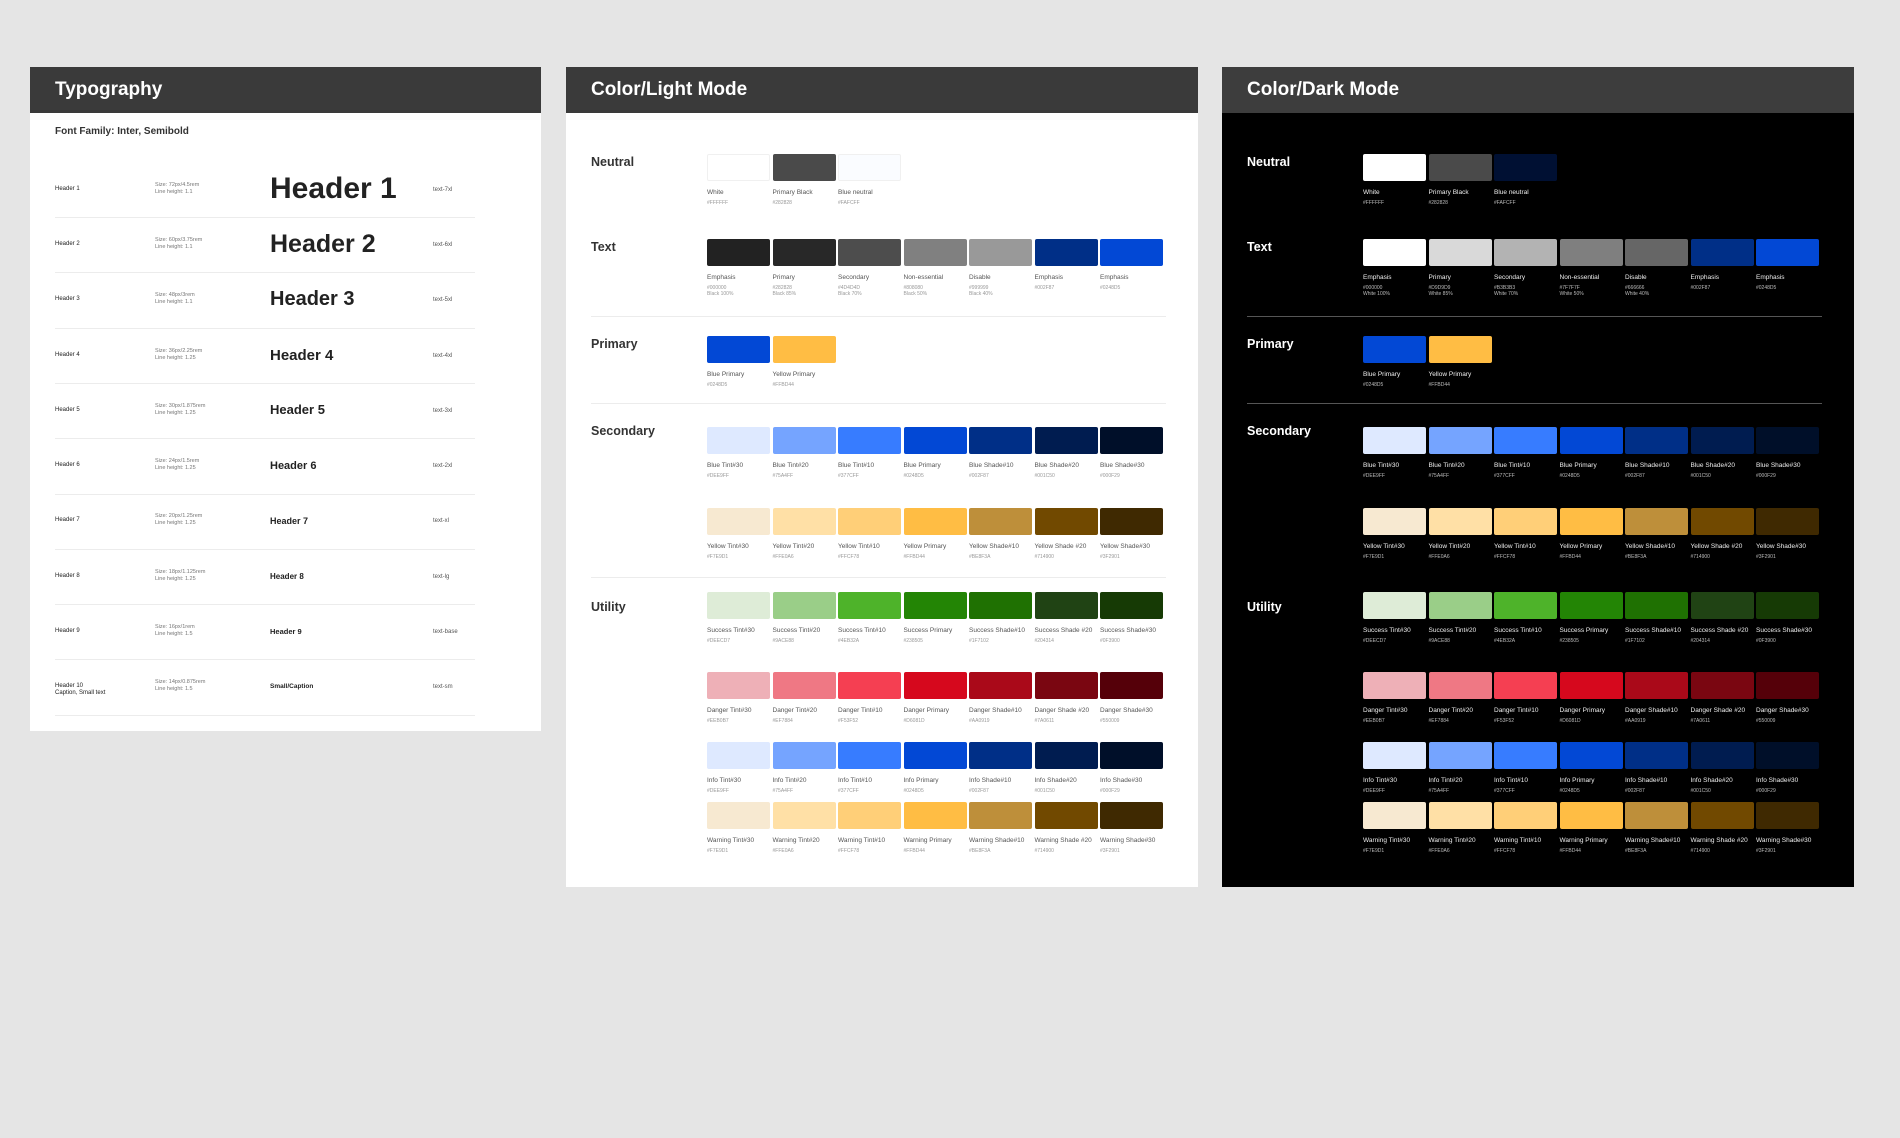  Describe the element at coordinates (738, 268) in the screenshot. I see `color-swatch: Emphasis #000000 Black 100%` at that location.